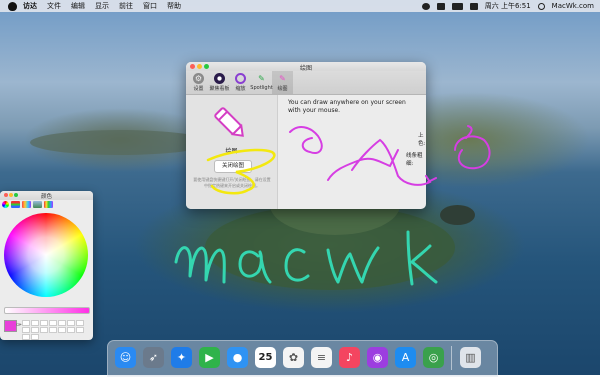  I want to click on menu-go: 前往, so click(126, 6).